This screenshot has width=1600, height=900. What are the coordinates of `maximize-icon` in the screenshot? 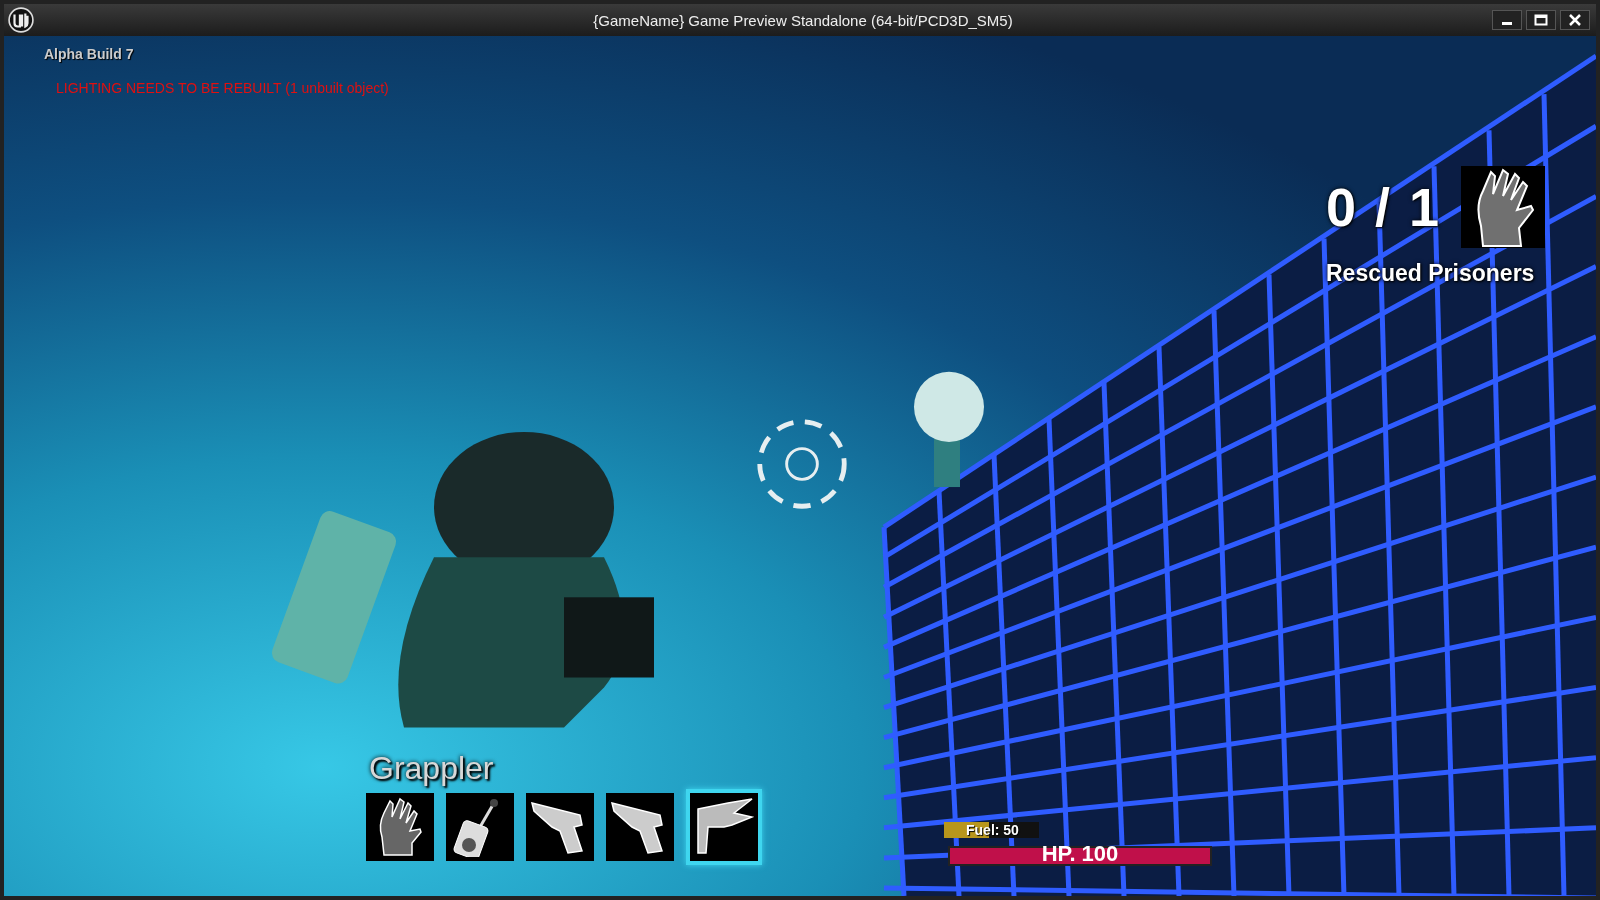 It's located at (1541, 20).